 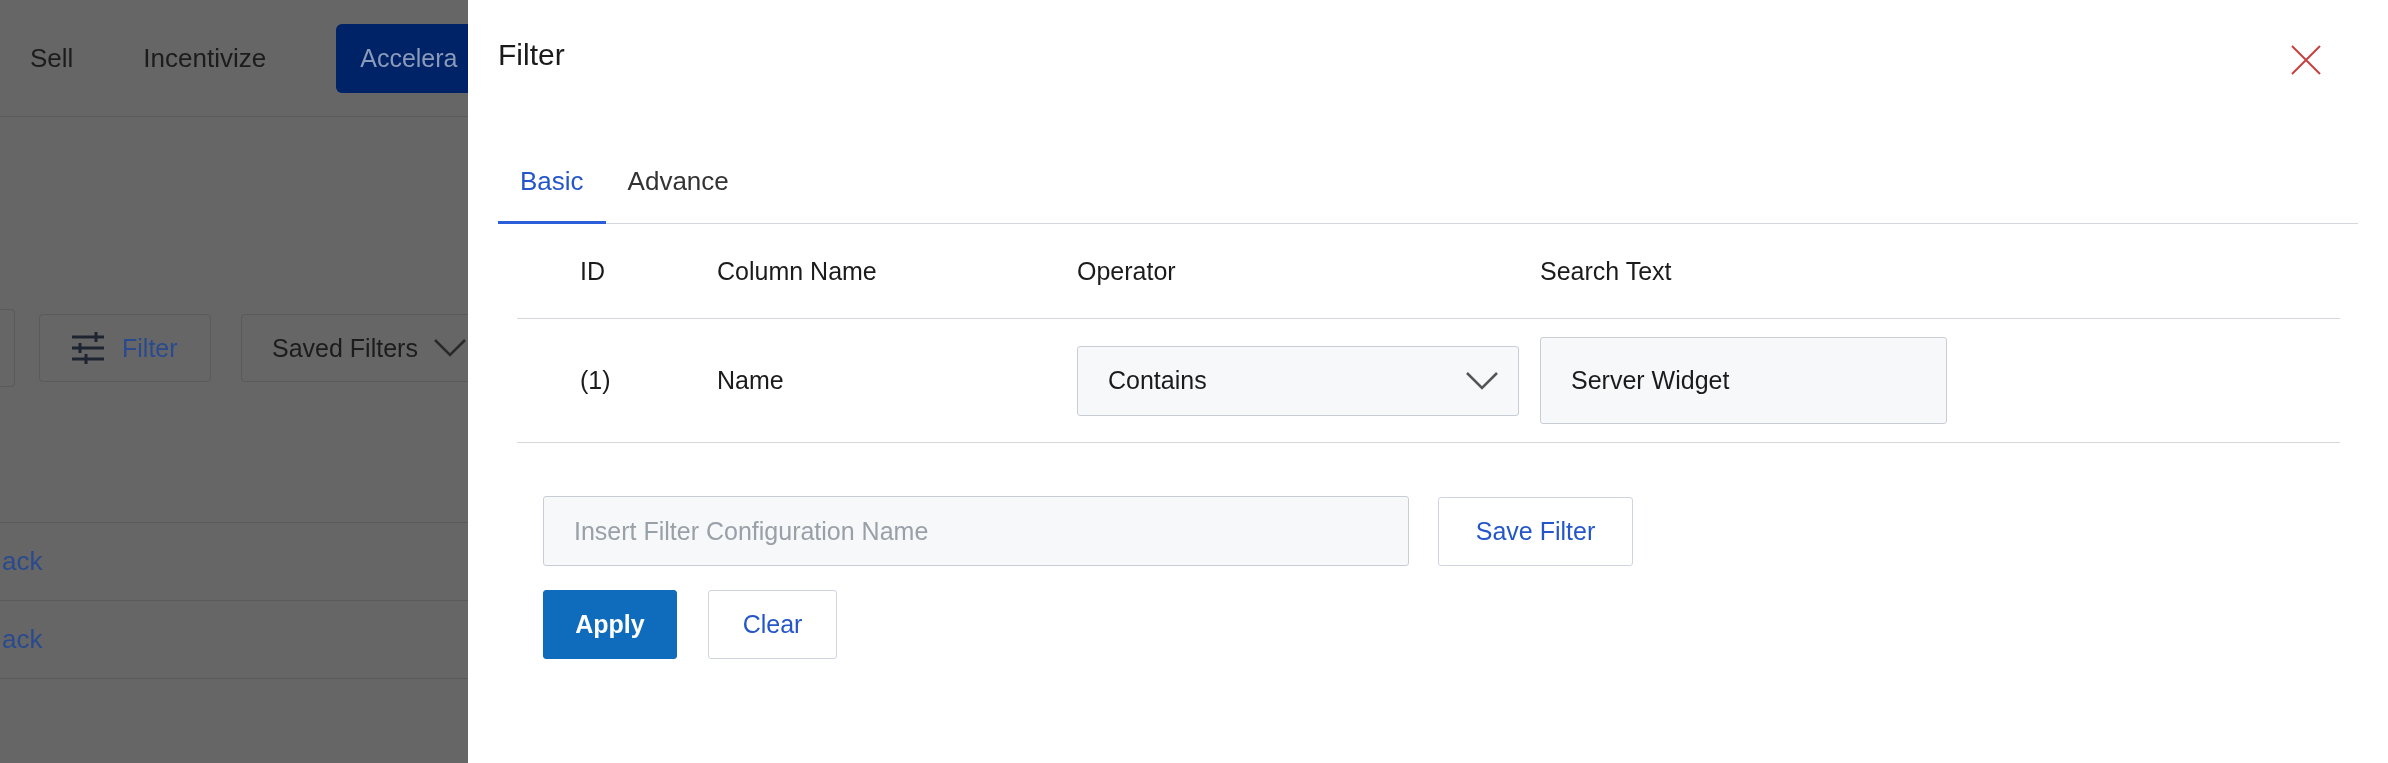 I want to click on nav-tab: Sell, so click(x=52, y=58).